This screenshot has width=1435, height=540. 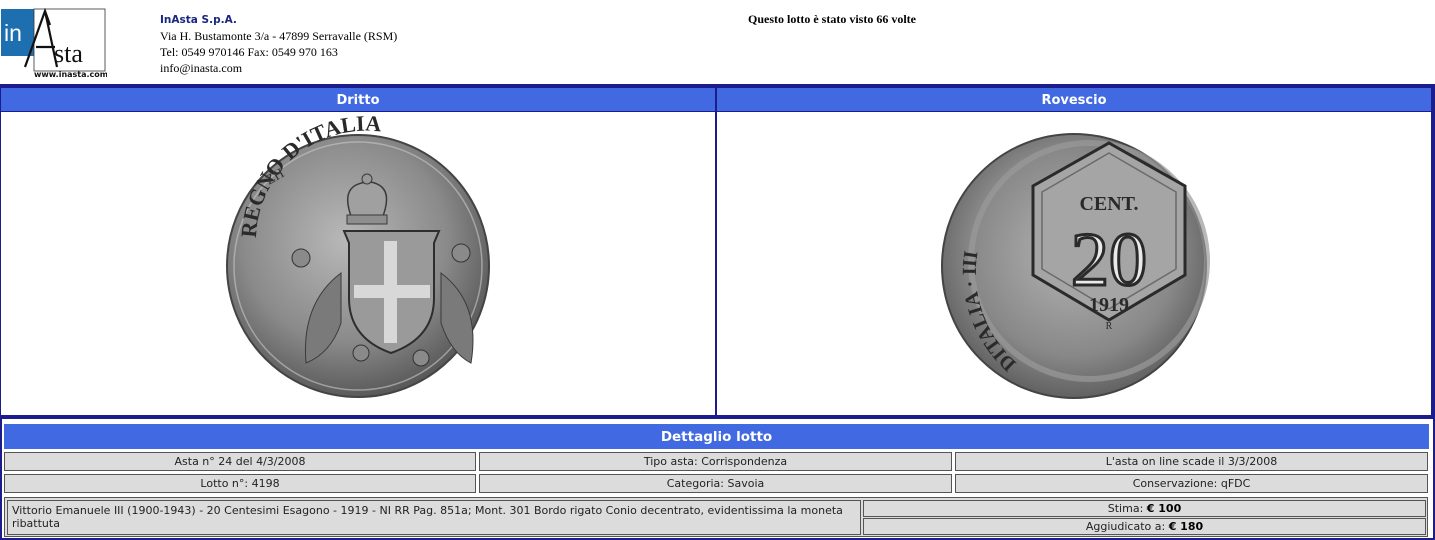 What do you see at coordinates (240, 461) in the screenshot?
I see `auction-number: Asta n° 24 del 4/3/2008` at bounding box center [240, 461].